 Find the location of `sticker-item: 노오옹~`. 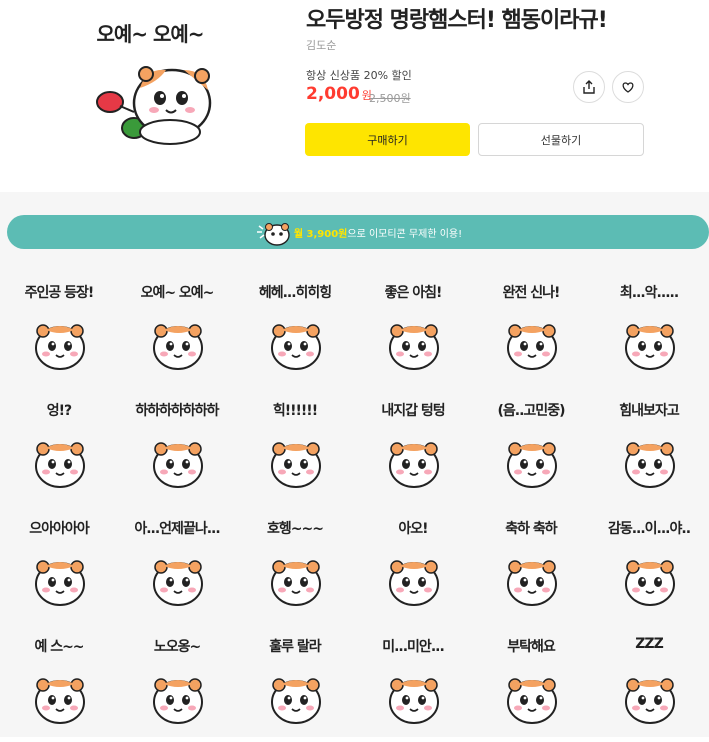

sticker-item: 노오옹~ is located at coordinates (177, 683).